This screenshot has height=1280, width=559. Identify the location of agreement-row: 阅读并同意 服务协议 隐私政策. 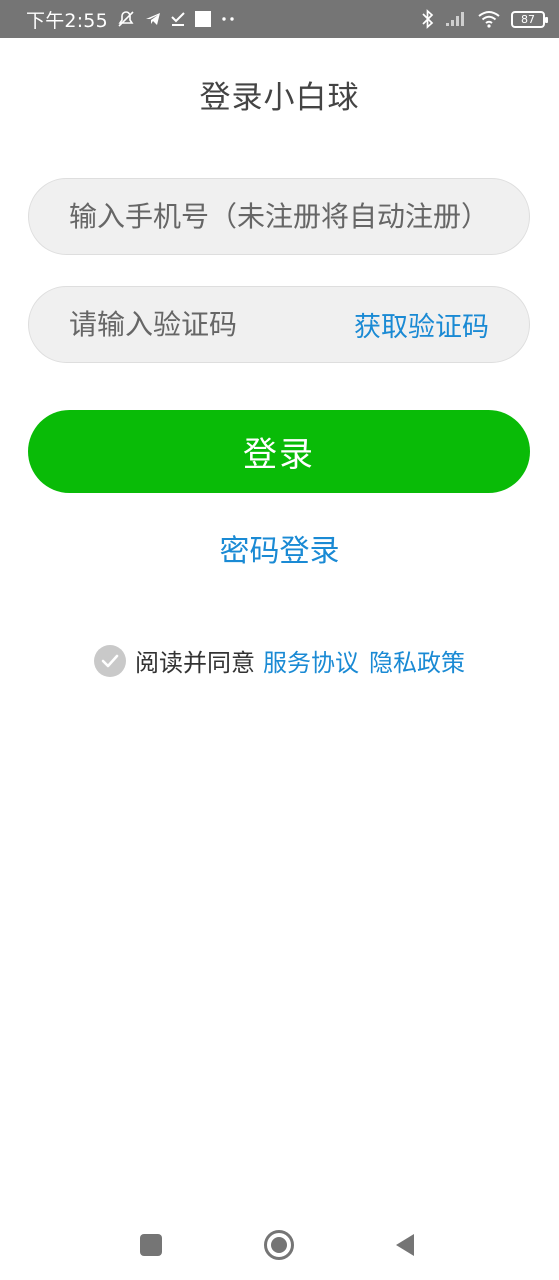
(279, 660).